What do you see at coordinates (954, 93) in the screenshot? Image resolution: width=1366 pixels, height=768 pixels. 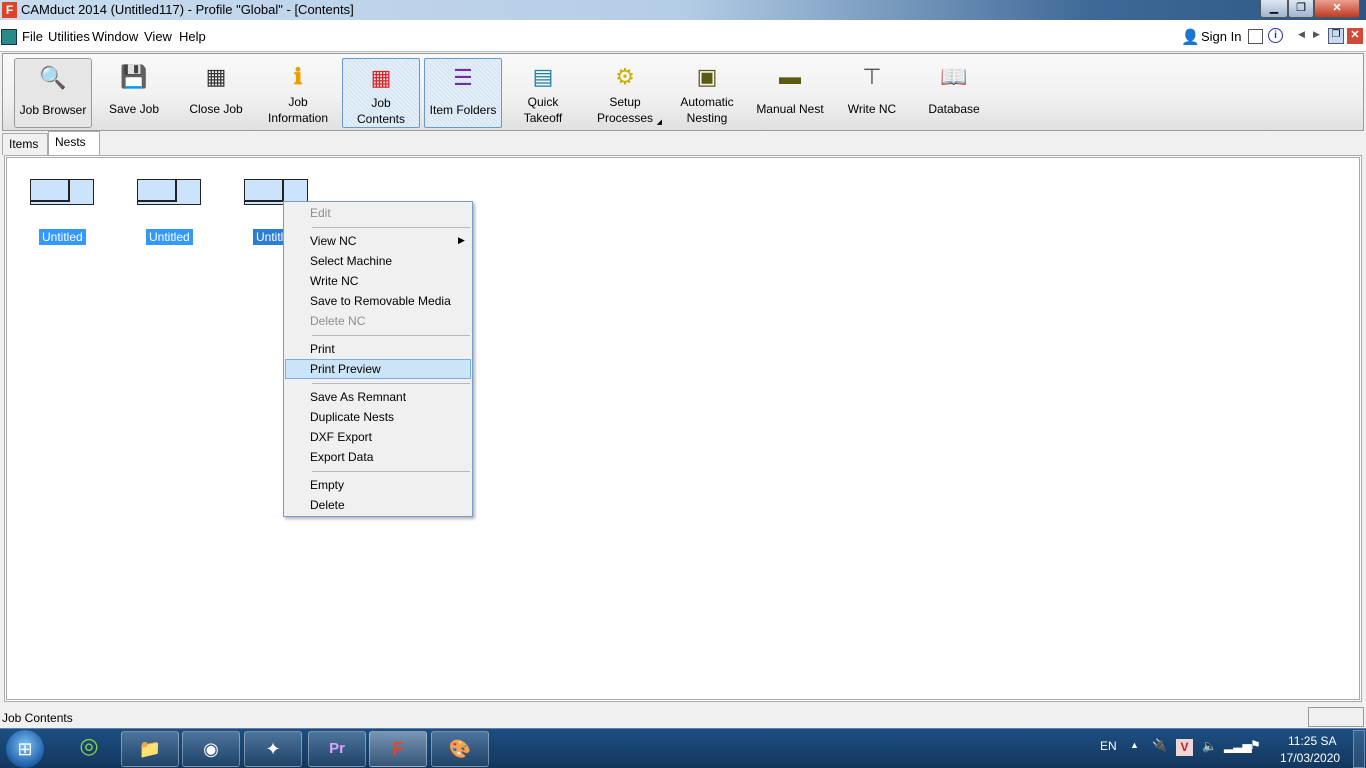 I see `database-button: 📖 Database` at bounding box center [954, 93].